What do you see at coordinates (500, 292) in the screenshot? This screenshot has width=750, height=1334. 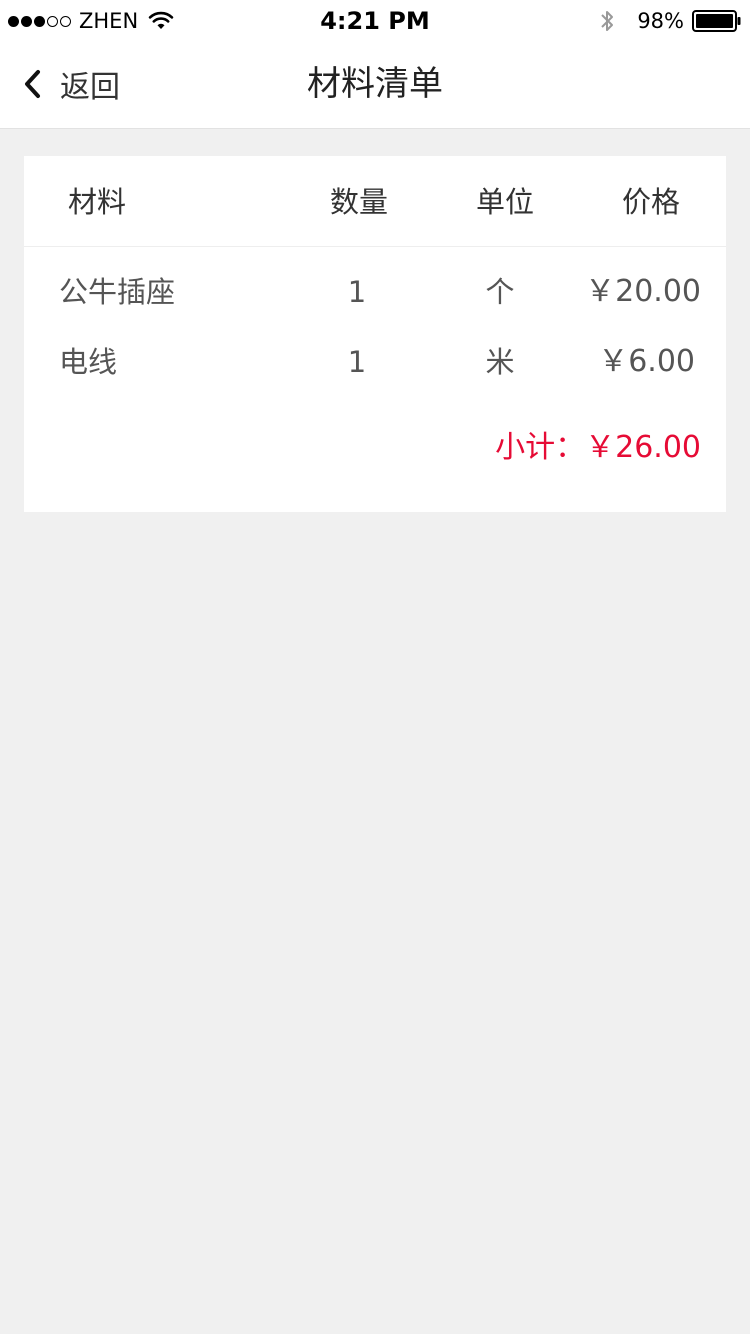 I see `material-unit: 个` at bounding box center [500, 292].